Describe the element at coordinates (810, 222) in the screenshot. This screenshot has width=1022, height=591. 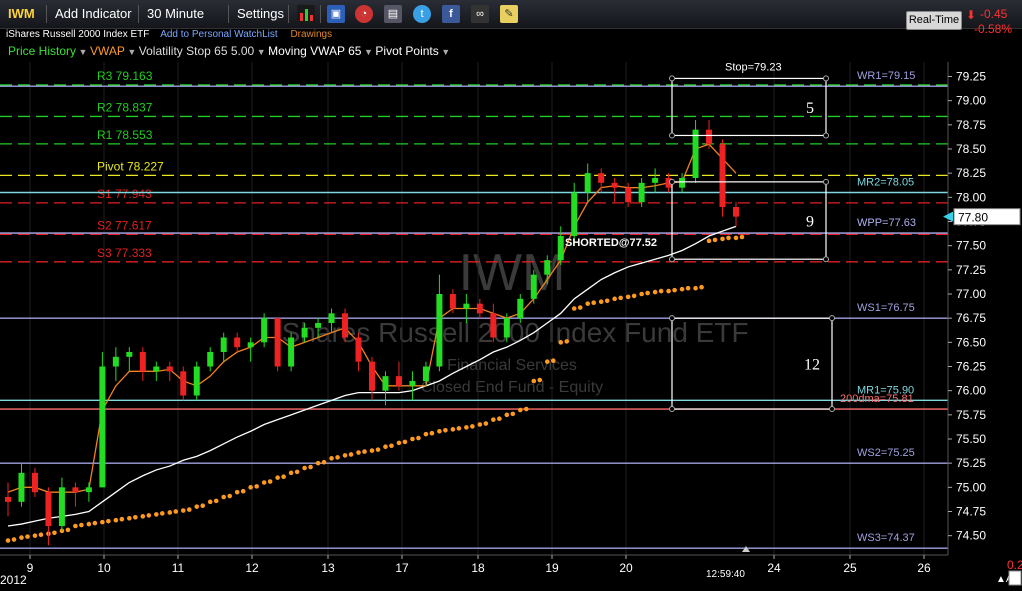
I see `box-label: 9` at that location.